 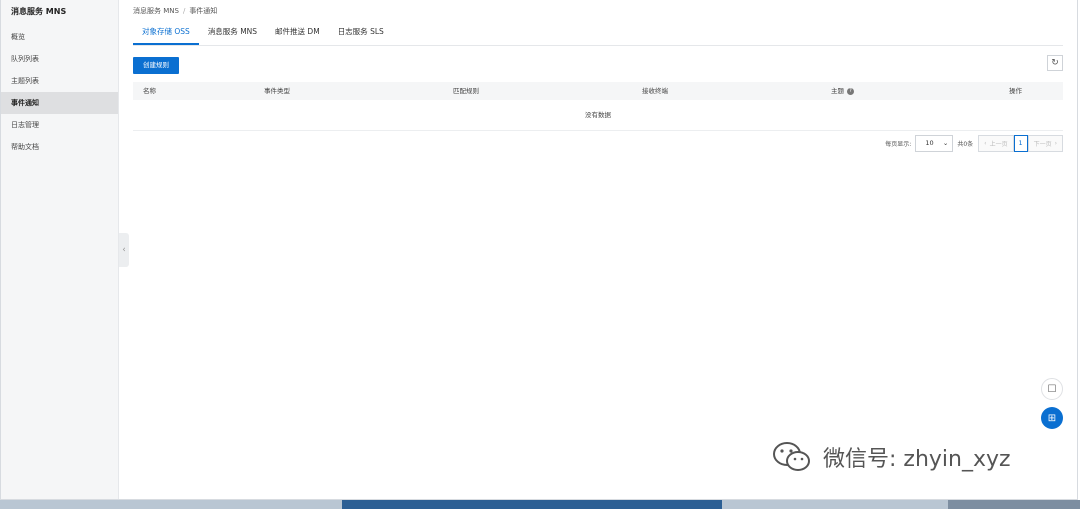 I want to click on help-icon: ?, so click(x=850, y=91).